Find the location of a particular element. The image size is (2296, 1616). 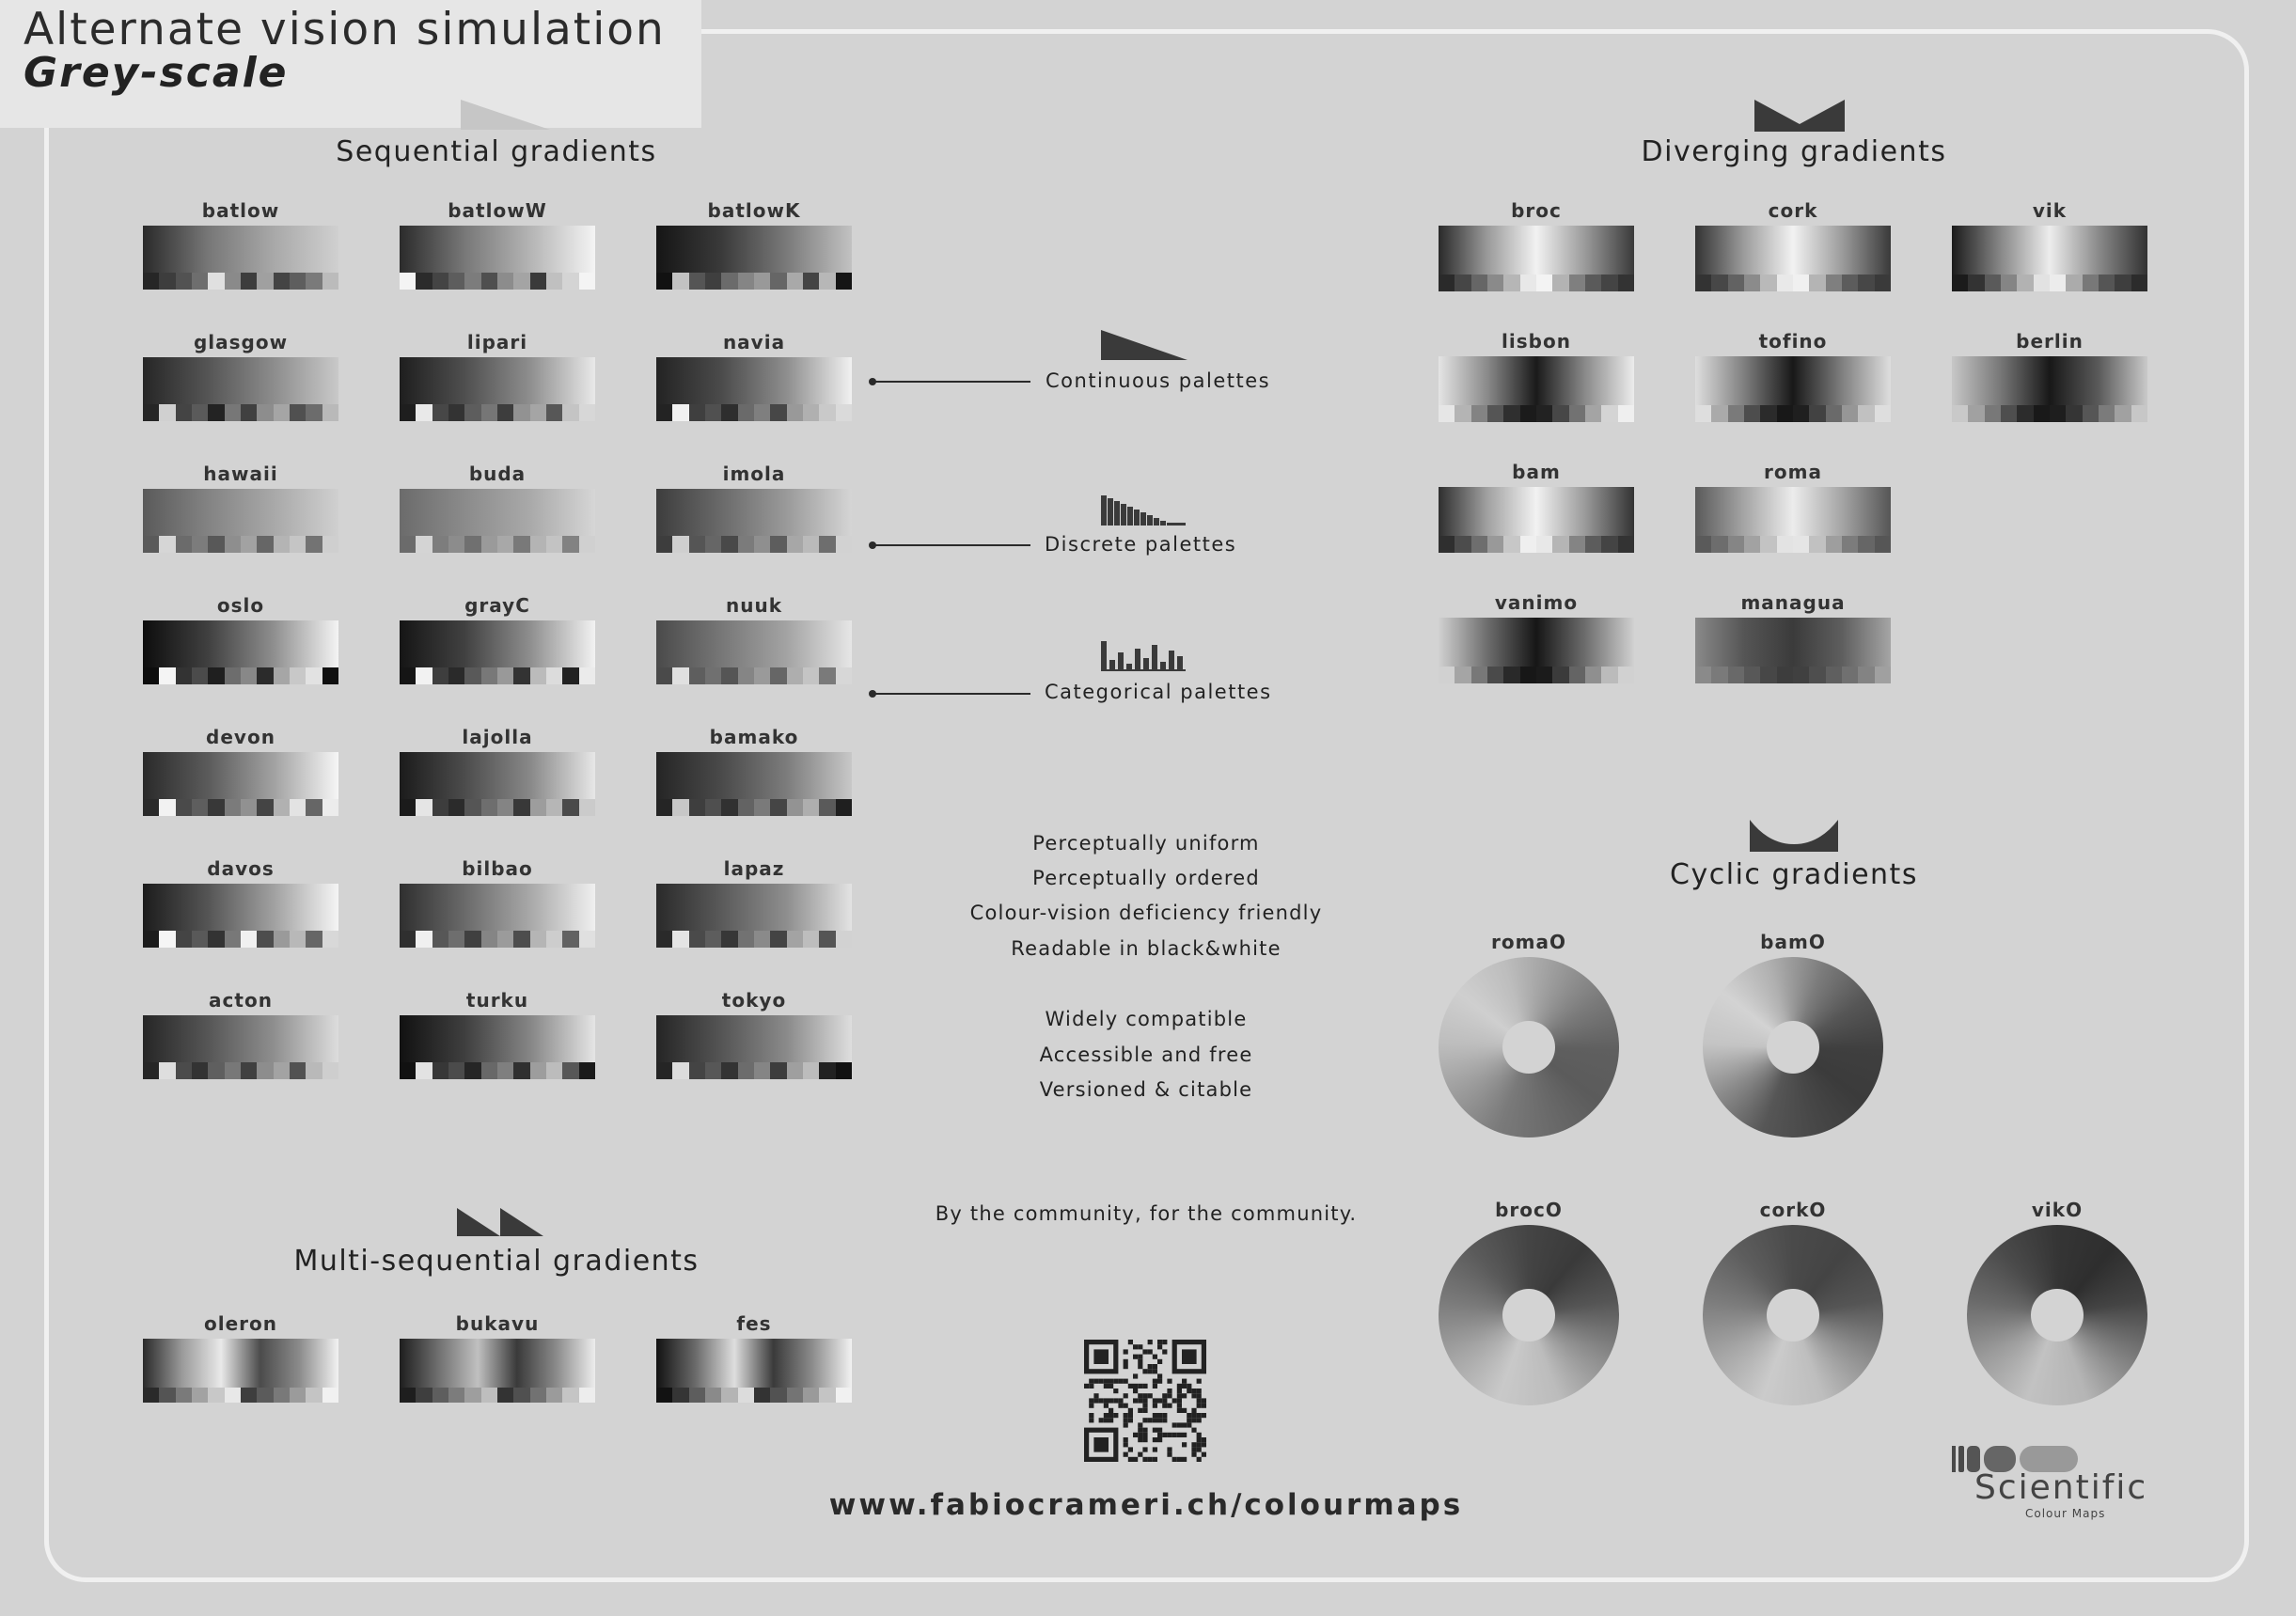

cyclic-label: brocO is located at coordinates (1529, 1210).